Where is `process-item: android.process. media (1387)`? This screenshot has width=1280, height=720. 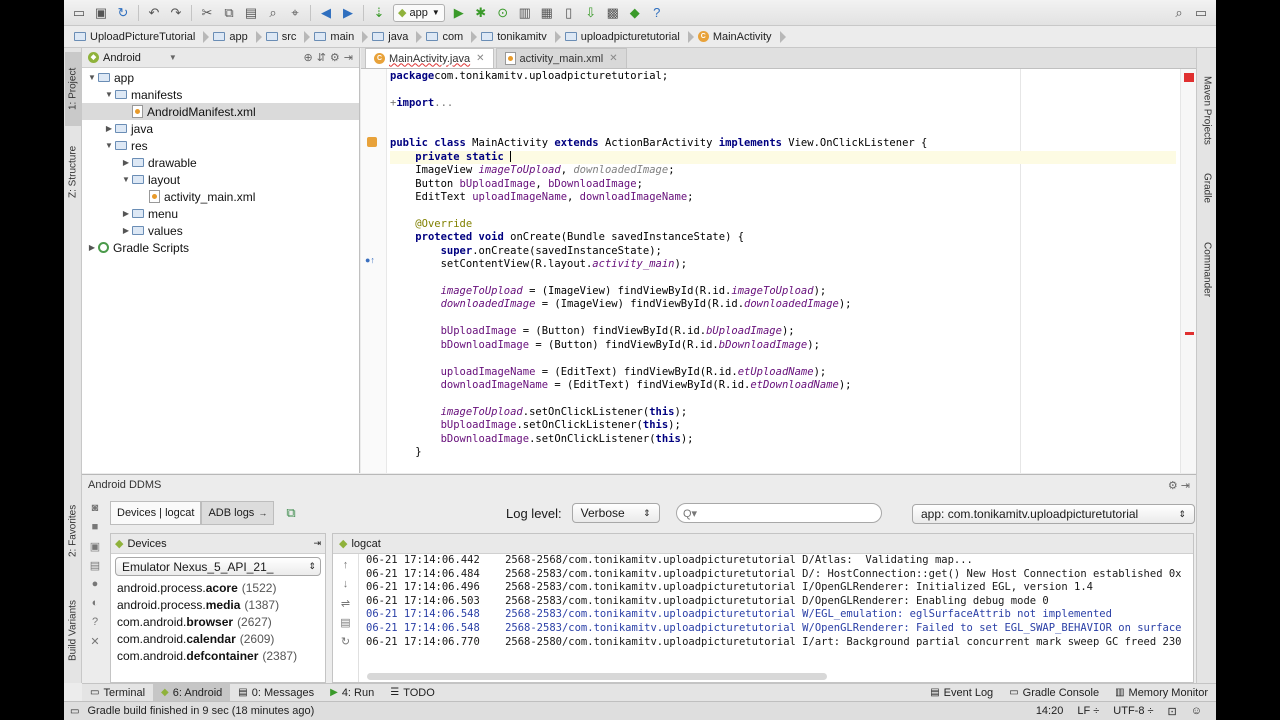
process-item: android.process. media (1387) is located at coordinates (218, 604).